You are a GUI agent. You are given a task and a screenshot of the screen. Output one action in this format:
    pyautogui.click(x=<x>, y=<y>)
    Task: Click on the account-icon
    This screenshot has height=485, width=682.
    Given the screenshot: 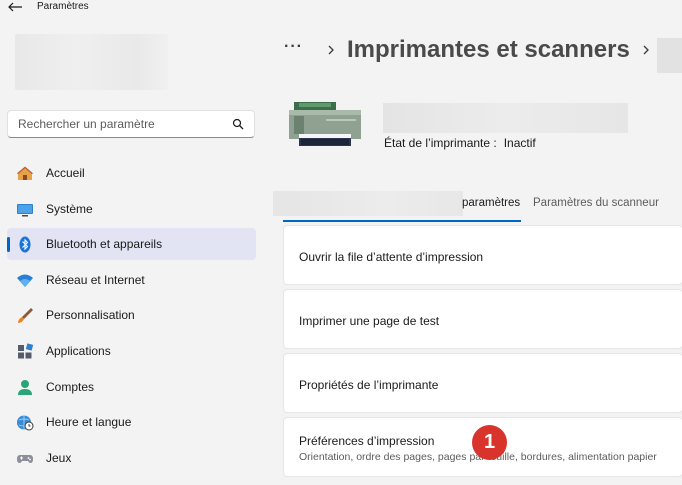 What is the action you would take?
    pyautogui.click(x=25, y=387)
    